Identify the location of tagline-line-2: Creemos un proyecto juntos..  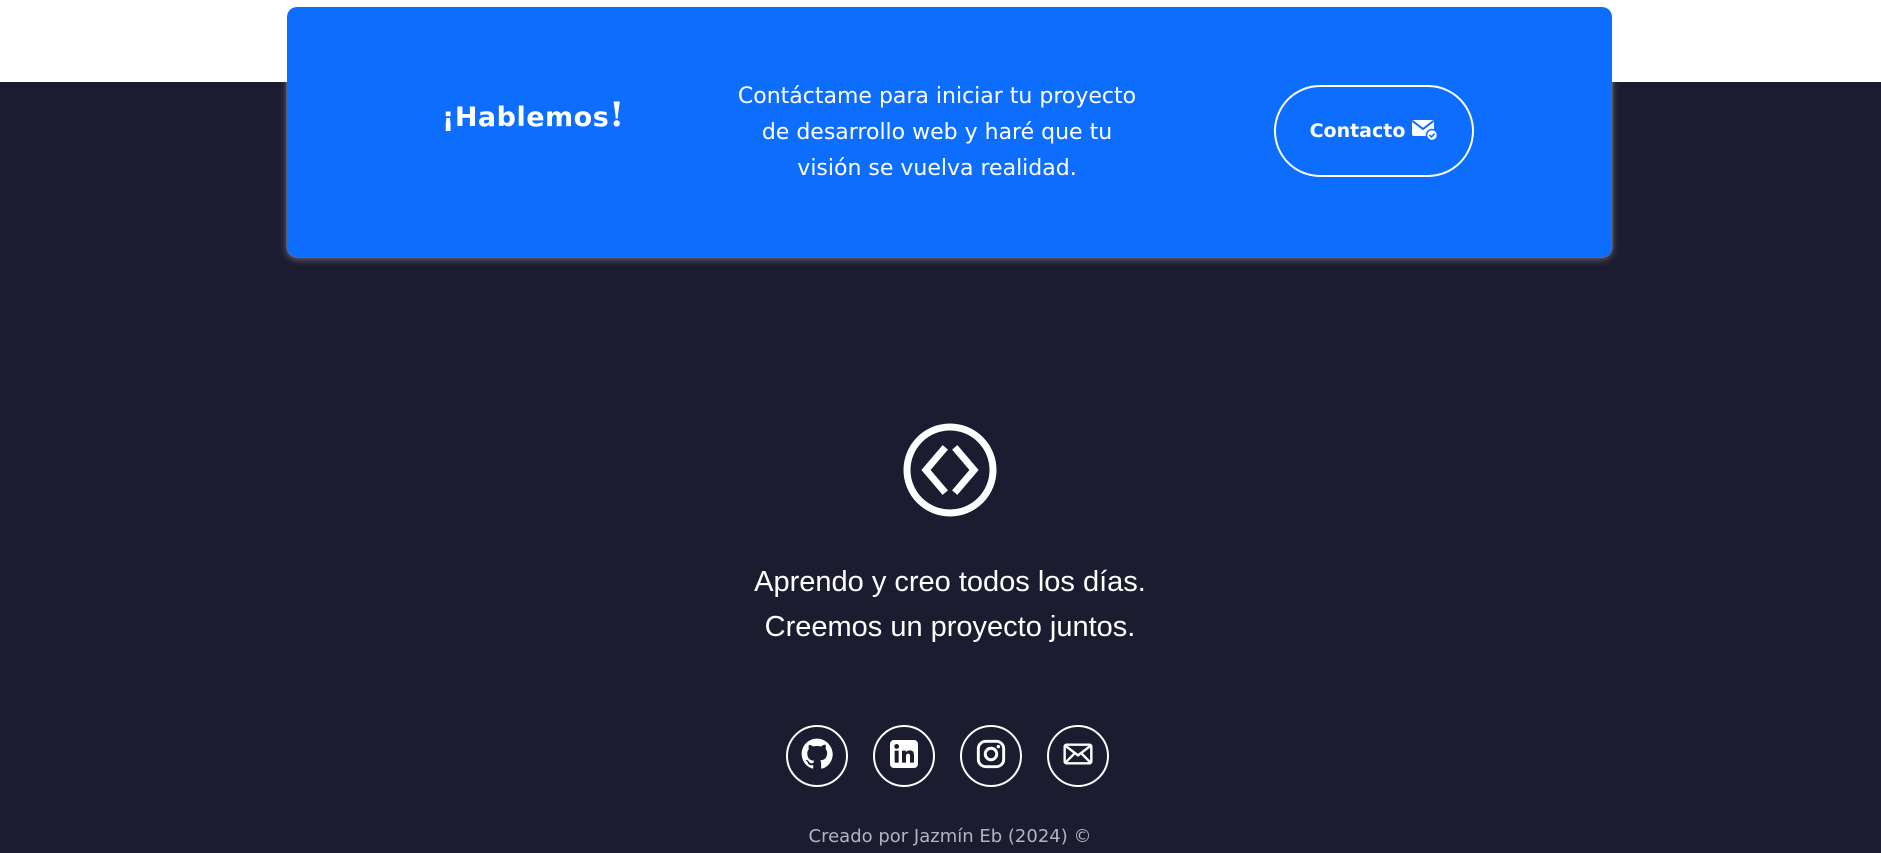
(950, 627).